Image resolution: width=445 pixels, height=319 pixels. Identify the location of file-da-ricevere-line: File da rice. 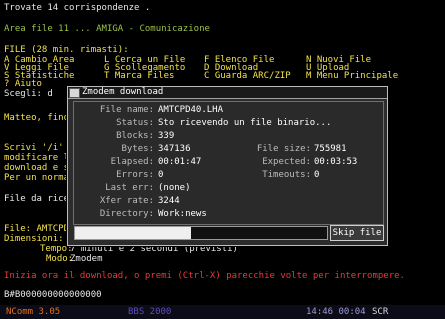
(37, 199).